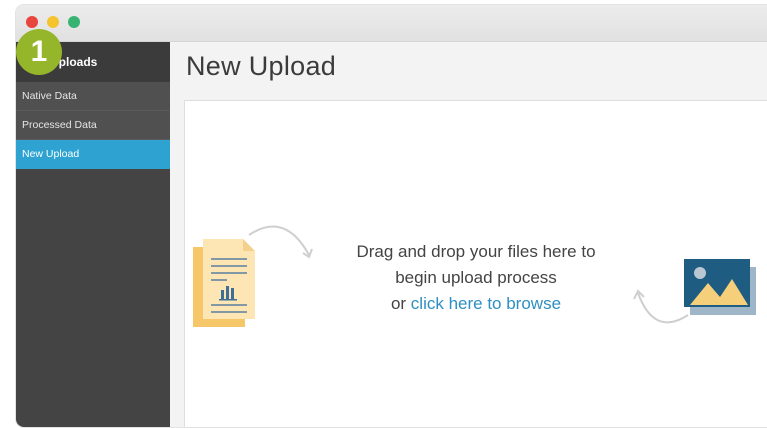 Image resolution: width=767 pixels, height=428 pixels. Describe the element at coordinates (661, 306) in the screenshot. I see `curved-arrow-icon` at that location.